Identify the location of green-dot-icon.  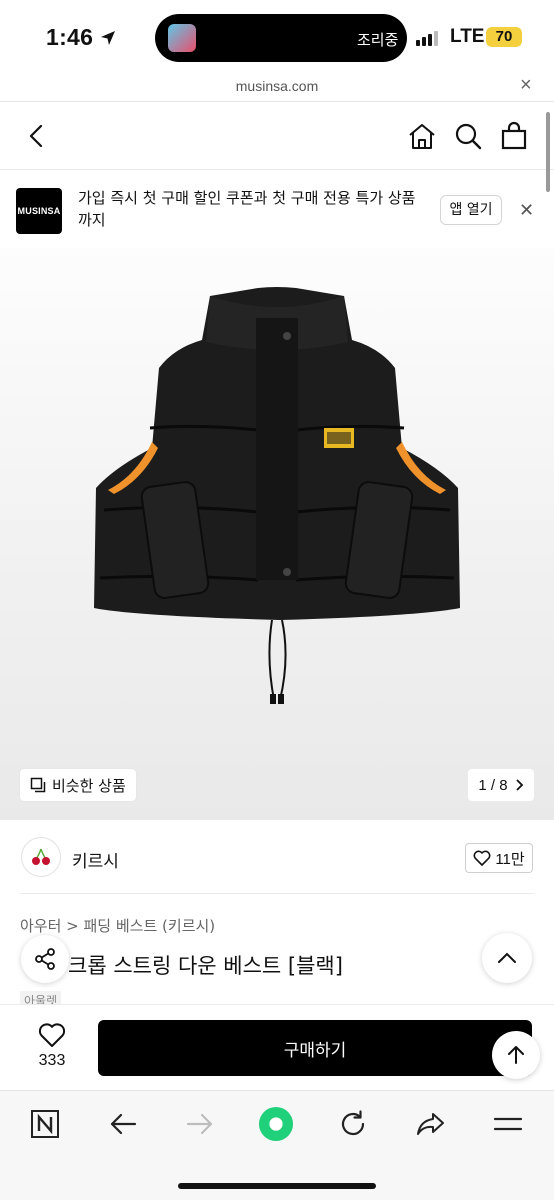
(276, 1124).